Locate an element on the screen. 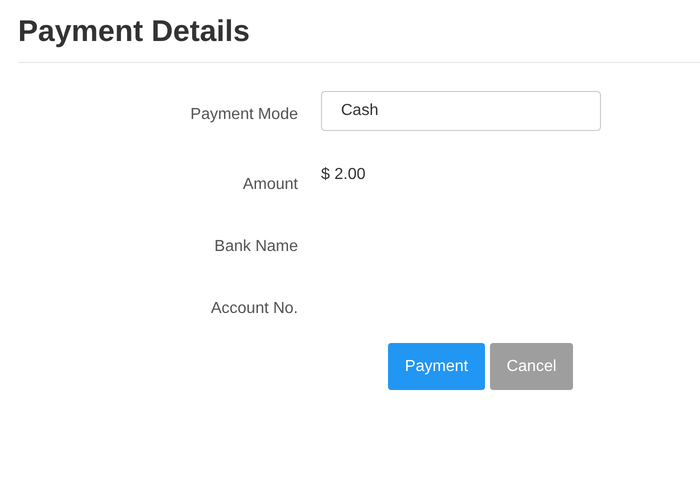 This screenshot has width=700, height=492. field-label: Amount is located at coordinates (270, 185).